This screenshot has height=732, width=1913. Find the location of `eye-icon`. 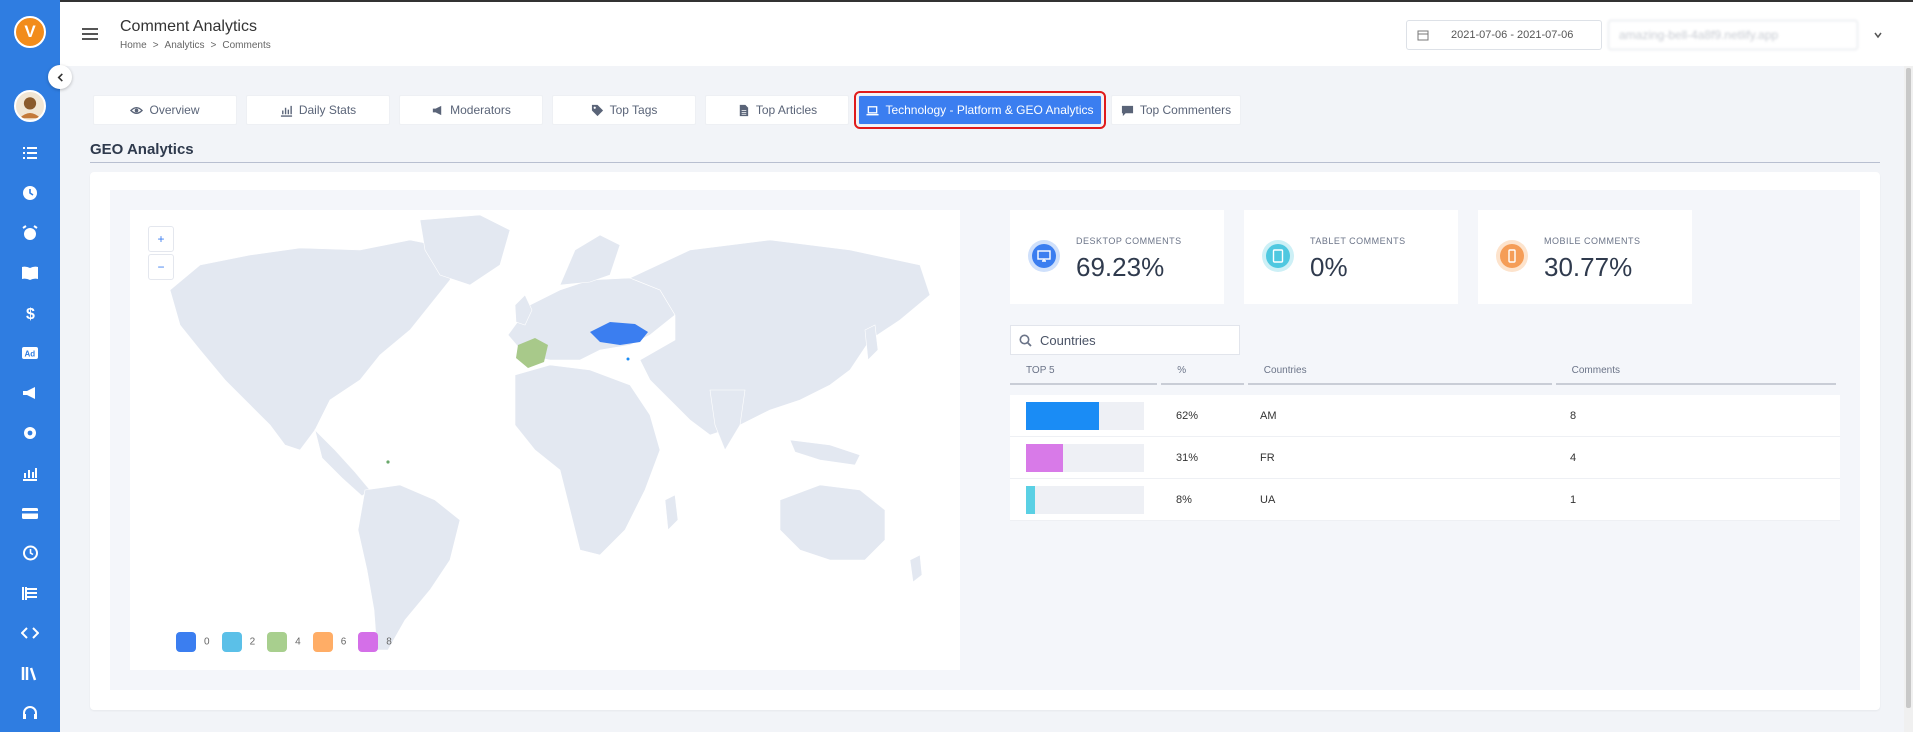

eye-icon is located at coordinates (137, 110).